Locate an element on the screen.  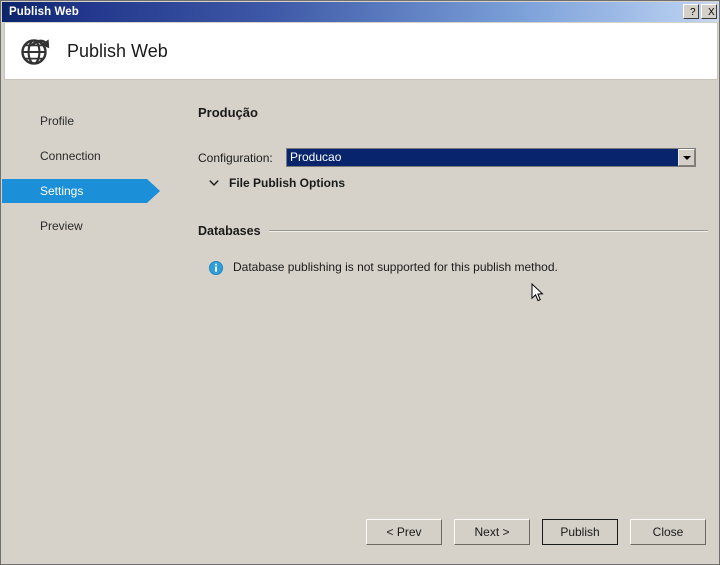
next-button: Next > is located at coordinates (492, 532).